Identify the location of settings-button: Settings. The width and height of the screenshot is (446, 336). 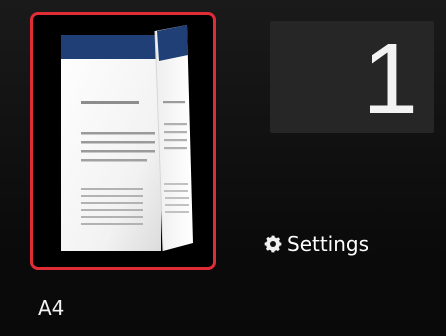
(316, 244).